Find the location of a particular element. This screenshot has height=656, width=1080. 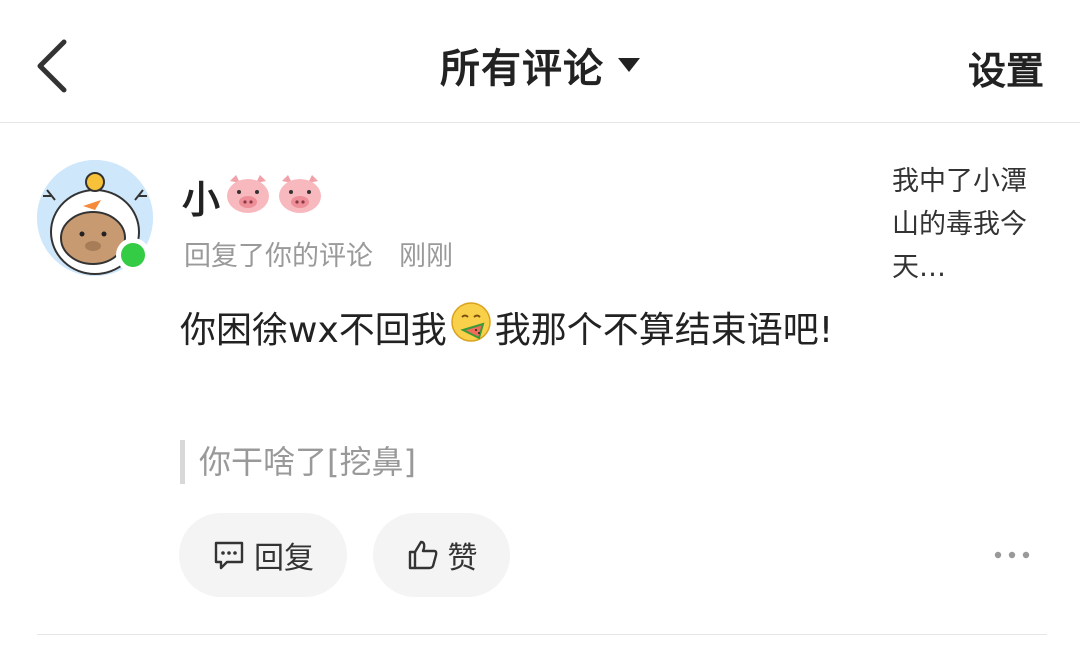

like-label: 赞 is located at coordinates (462, 558).